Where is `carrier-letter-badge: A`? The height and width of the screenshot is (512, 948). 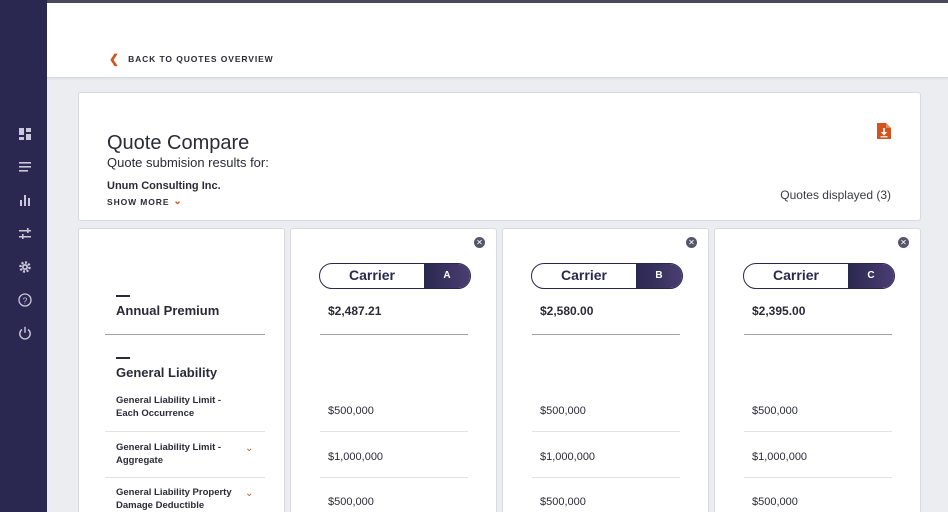 carrier-letter-badge: A is located at coordinates (447, 276).